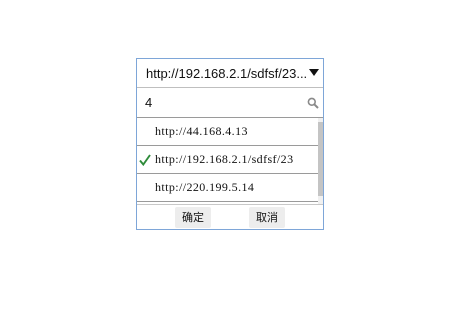  I want to click on search-icon-glyph, so click(313, 103).